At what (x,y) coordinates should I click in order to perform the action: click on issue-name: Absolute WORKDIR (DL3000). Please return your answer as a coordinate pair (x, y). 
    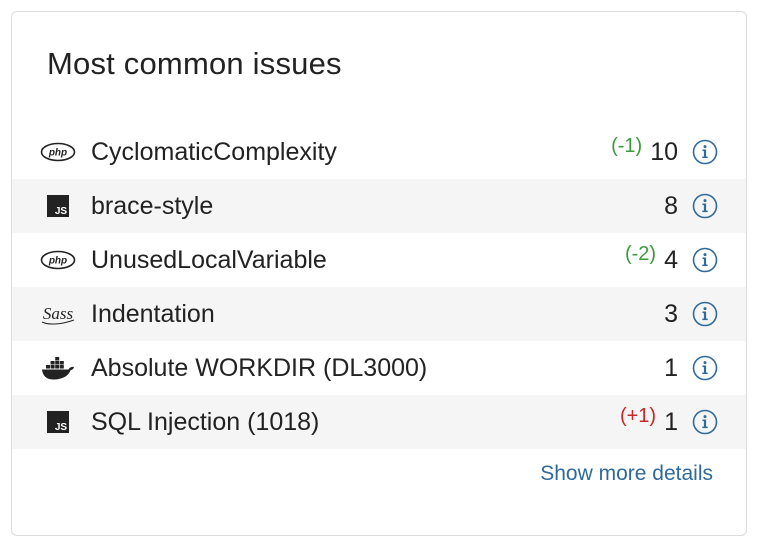
    Looking at the image, I should click on (259, 367).